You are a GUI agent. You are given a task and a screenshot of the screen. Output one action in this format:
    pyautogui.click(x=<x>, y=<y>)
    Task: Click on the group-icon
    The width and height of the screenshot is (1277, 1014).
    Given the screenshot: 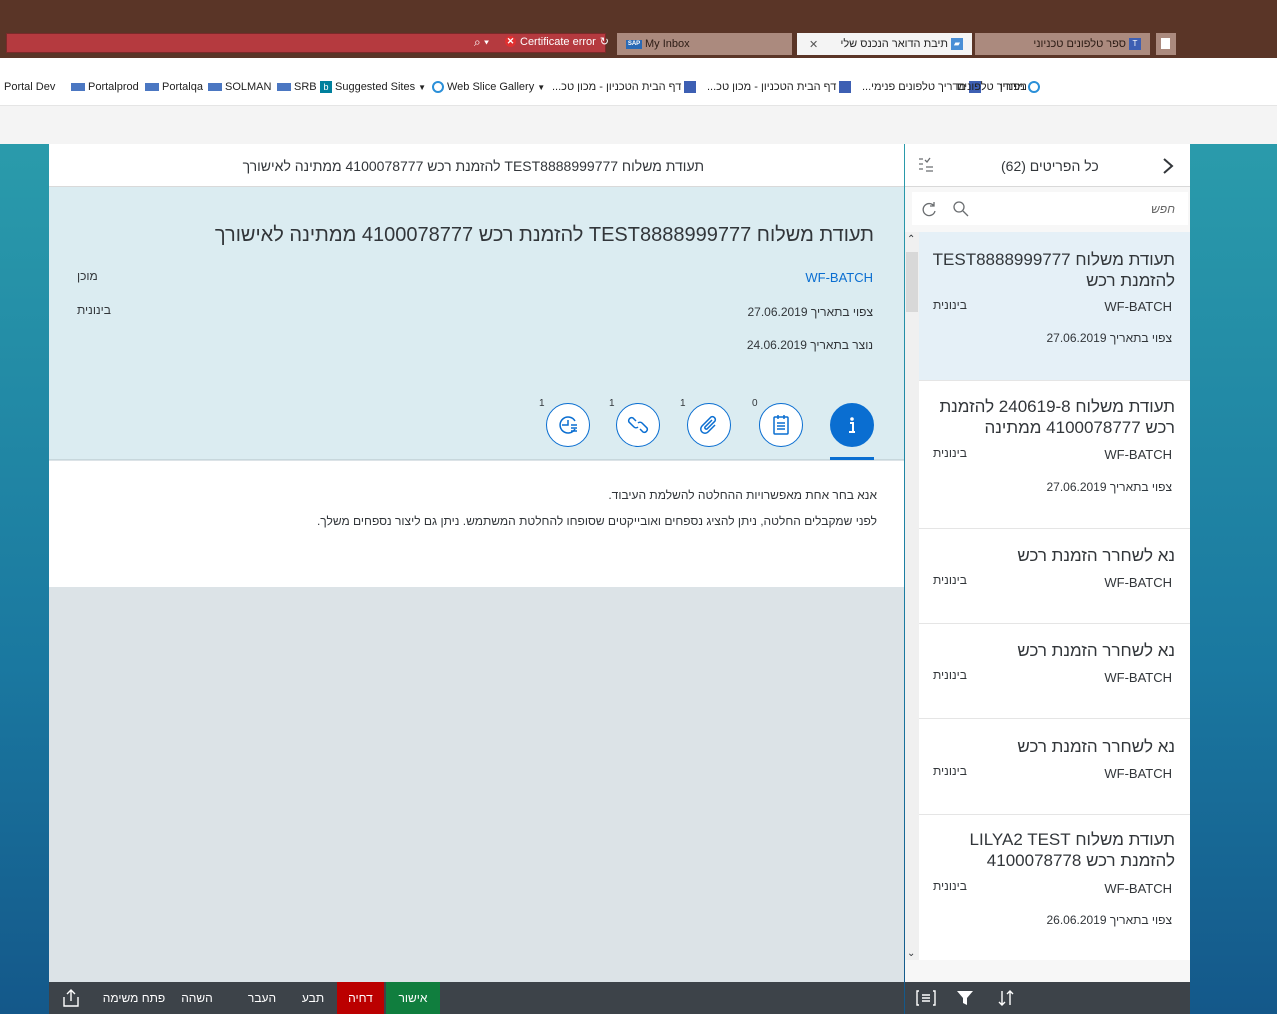 What is the action you would take?
    pyautogui.click(x=926, y=998)
    